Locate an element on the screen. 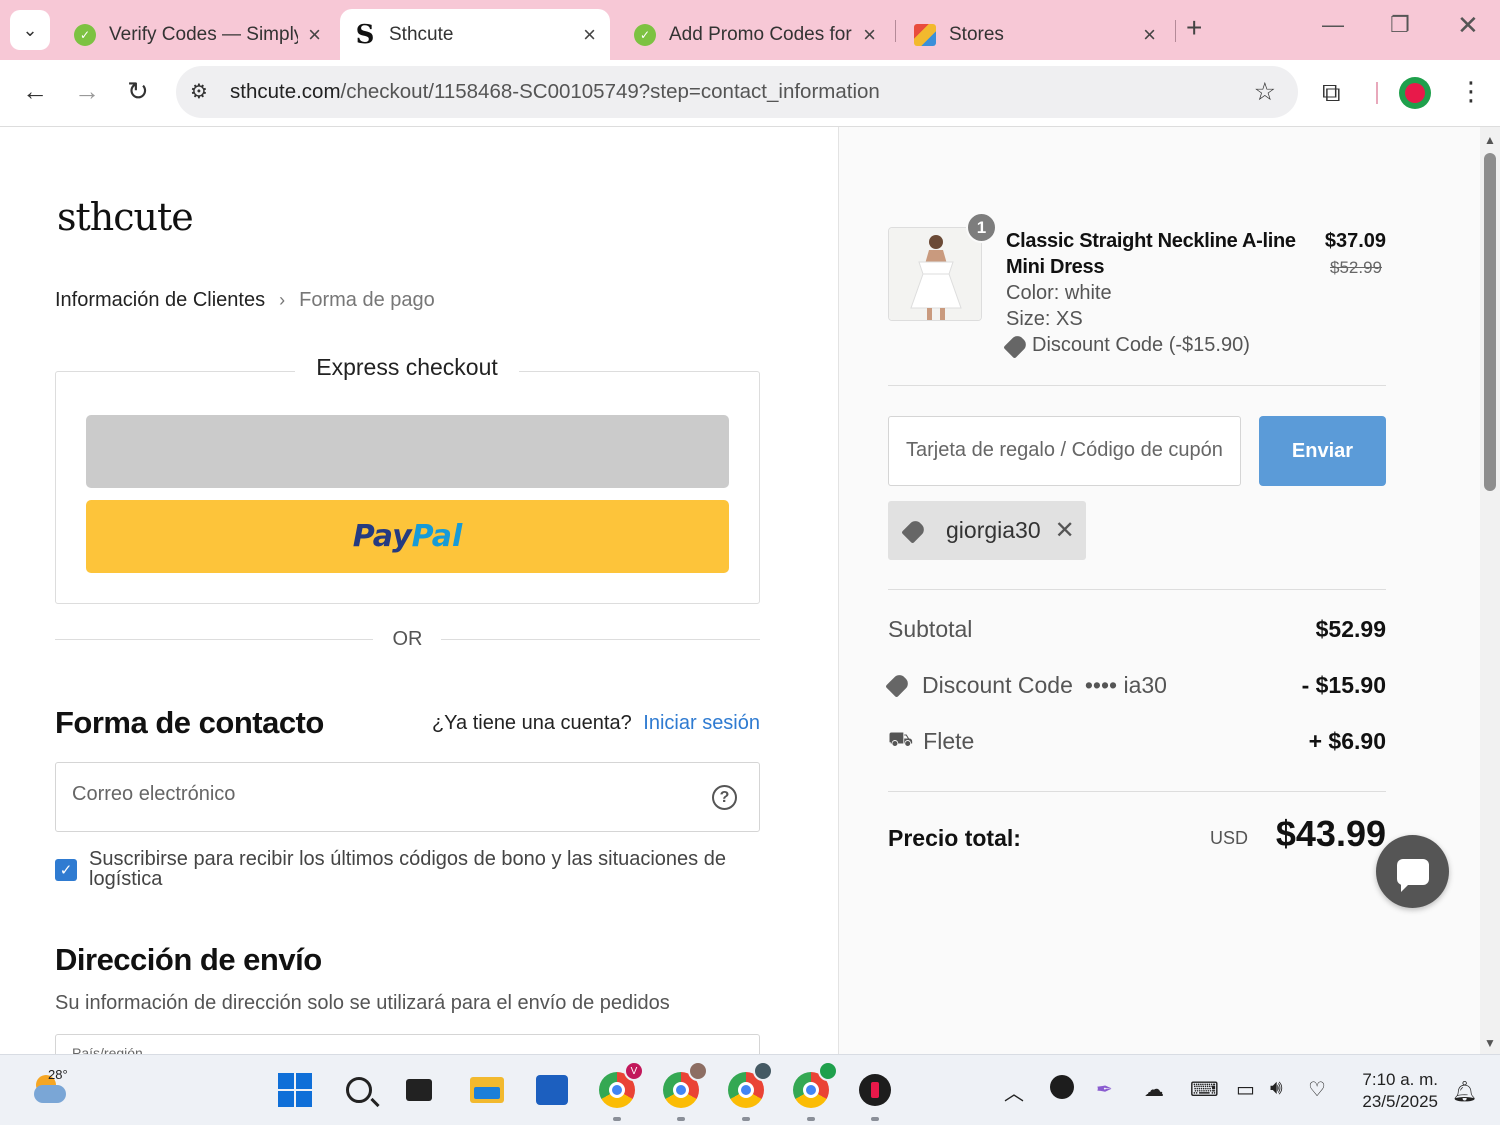 This screenshot has width=1500, height=1125. url-host: sthcute.com is located at coordinates (285, 91).